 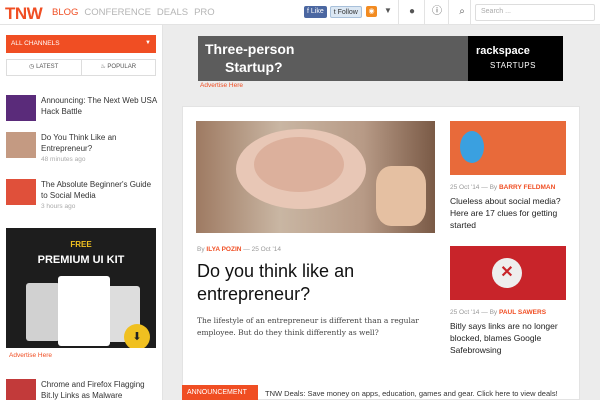 I want to click on rss-icon: ◉, so click(x=371, y=11).